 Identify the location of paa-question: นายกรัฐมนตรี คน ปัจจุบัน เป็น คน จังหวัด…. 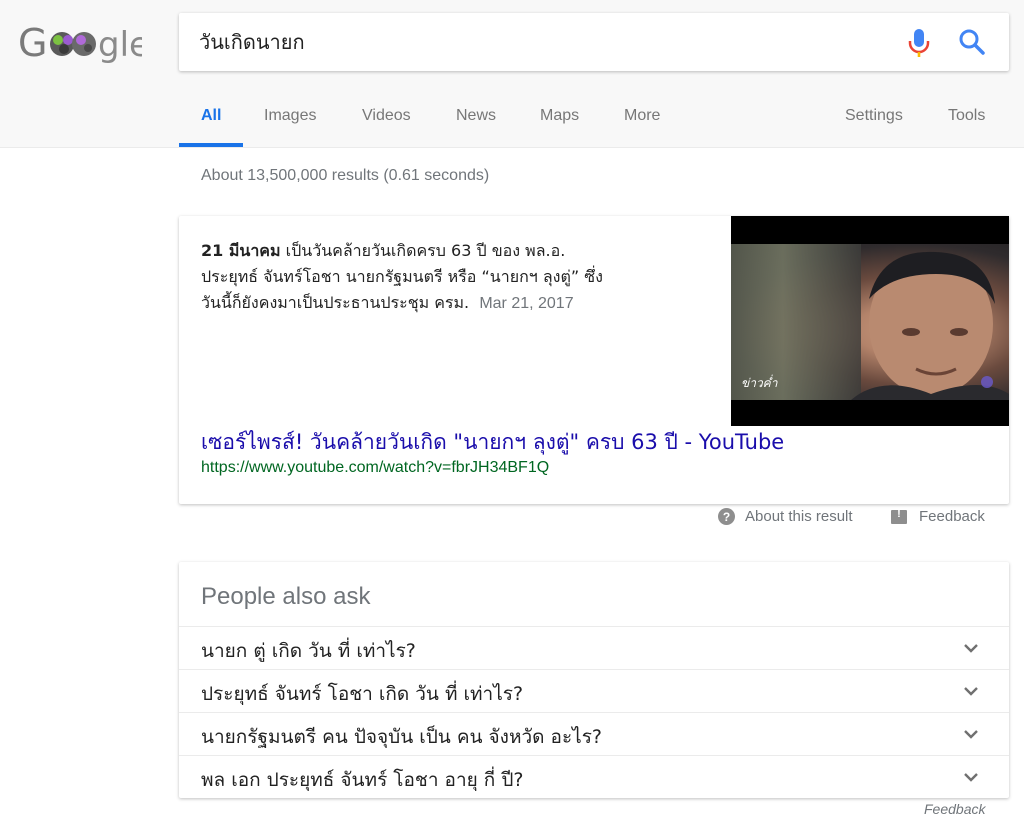
(594, 733).